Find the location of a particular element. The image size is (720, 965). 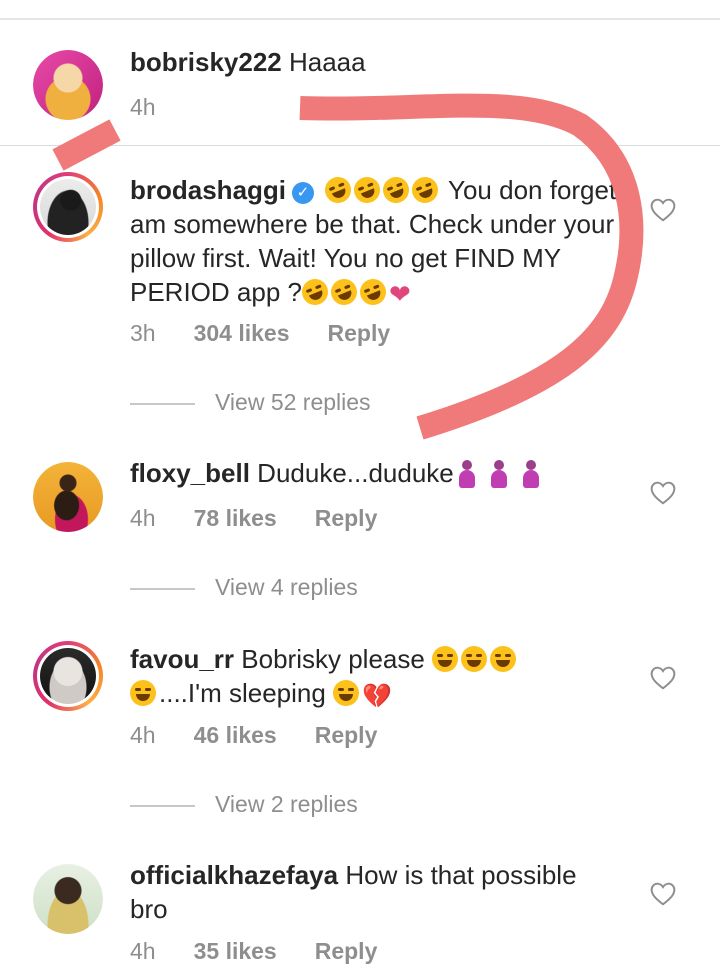

comment-meta: 4h is located at coordinates (162, 107).